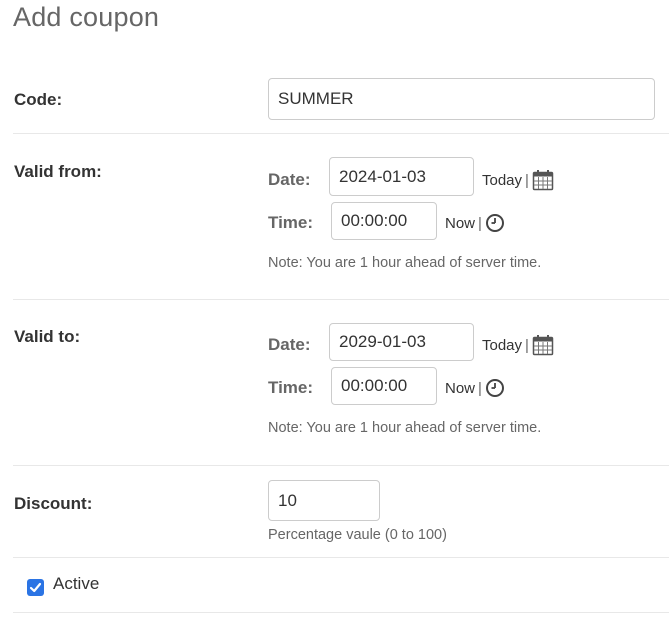 The height and width of the screenshot is (623, 669). What do you see at coordinates (502, 180) in the screenshot?
I see `valid-from-today-link: Today` at bounding box center [502, 180].